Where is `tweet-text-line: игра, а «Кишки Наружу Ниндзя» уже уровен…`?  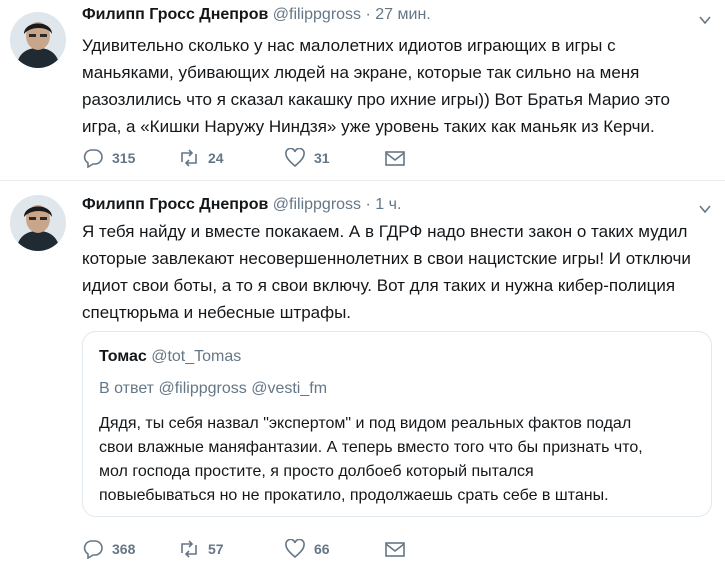 tweet-text-line: игра, а «Кишки Наружу Ниндзя» уже уровен… is located at coordinates (368, 126).